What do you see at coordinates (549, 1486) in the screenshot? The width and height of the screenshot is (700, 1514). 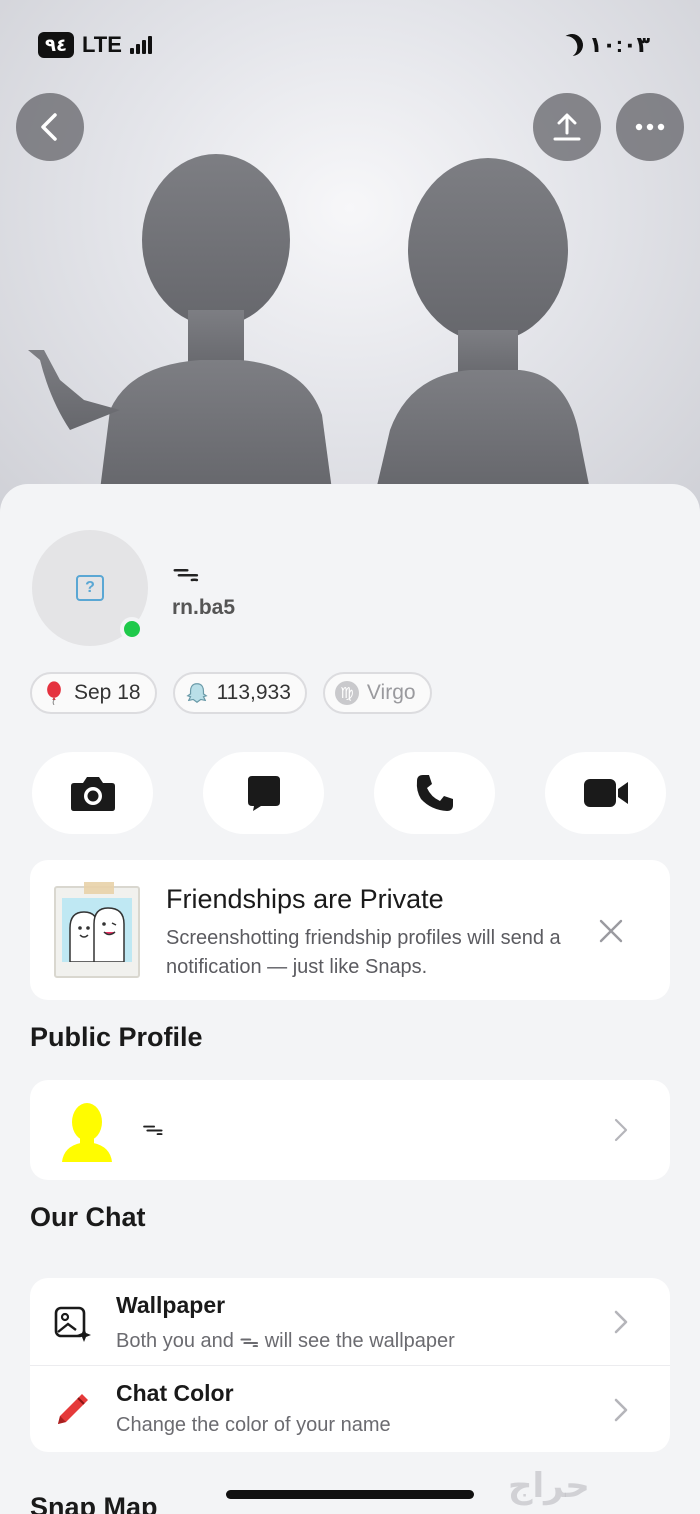 I see `haraj-watermark: حراج` at bounding box center [549, 1486].